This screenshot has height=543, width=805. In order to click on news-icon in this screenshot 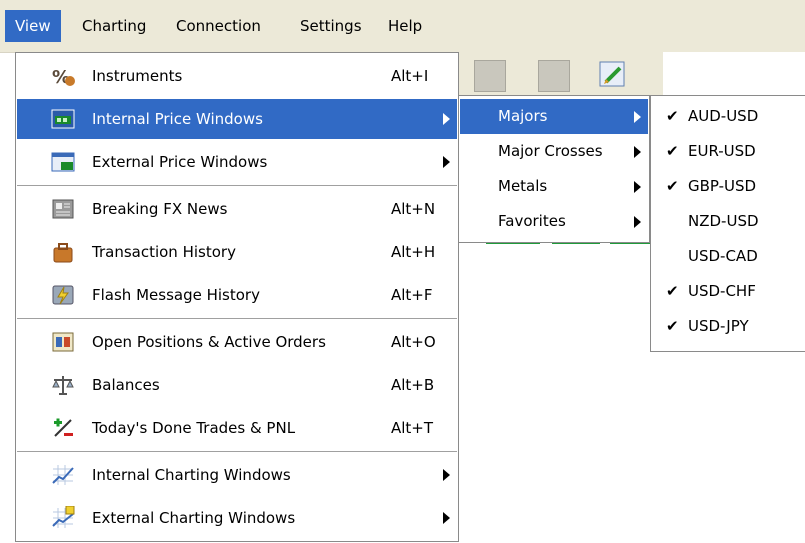, I will do `click(63, 209)`.